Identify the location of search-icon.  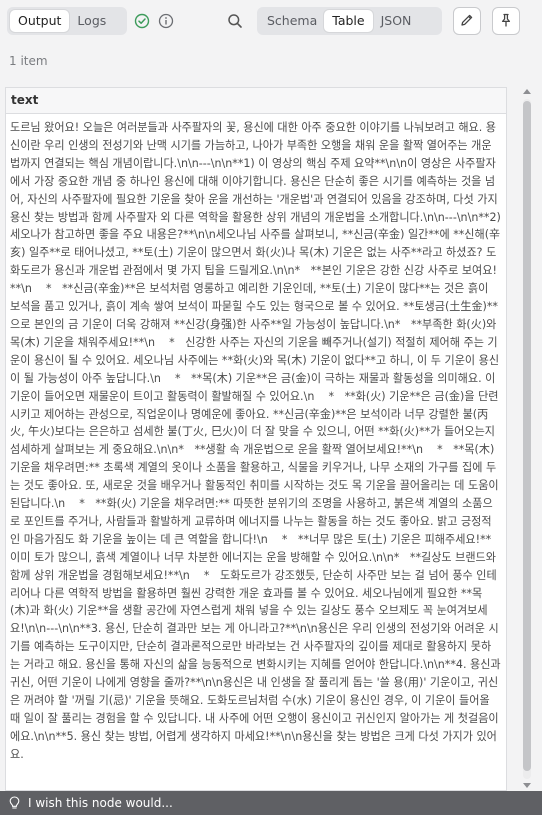
(235, 21).